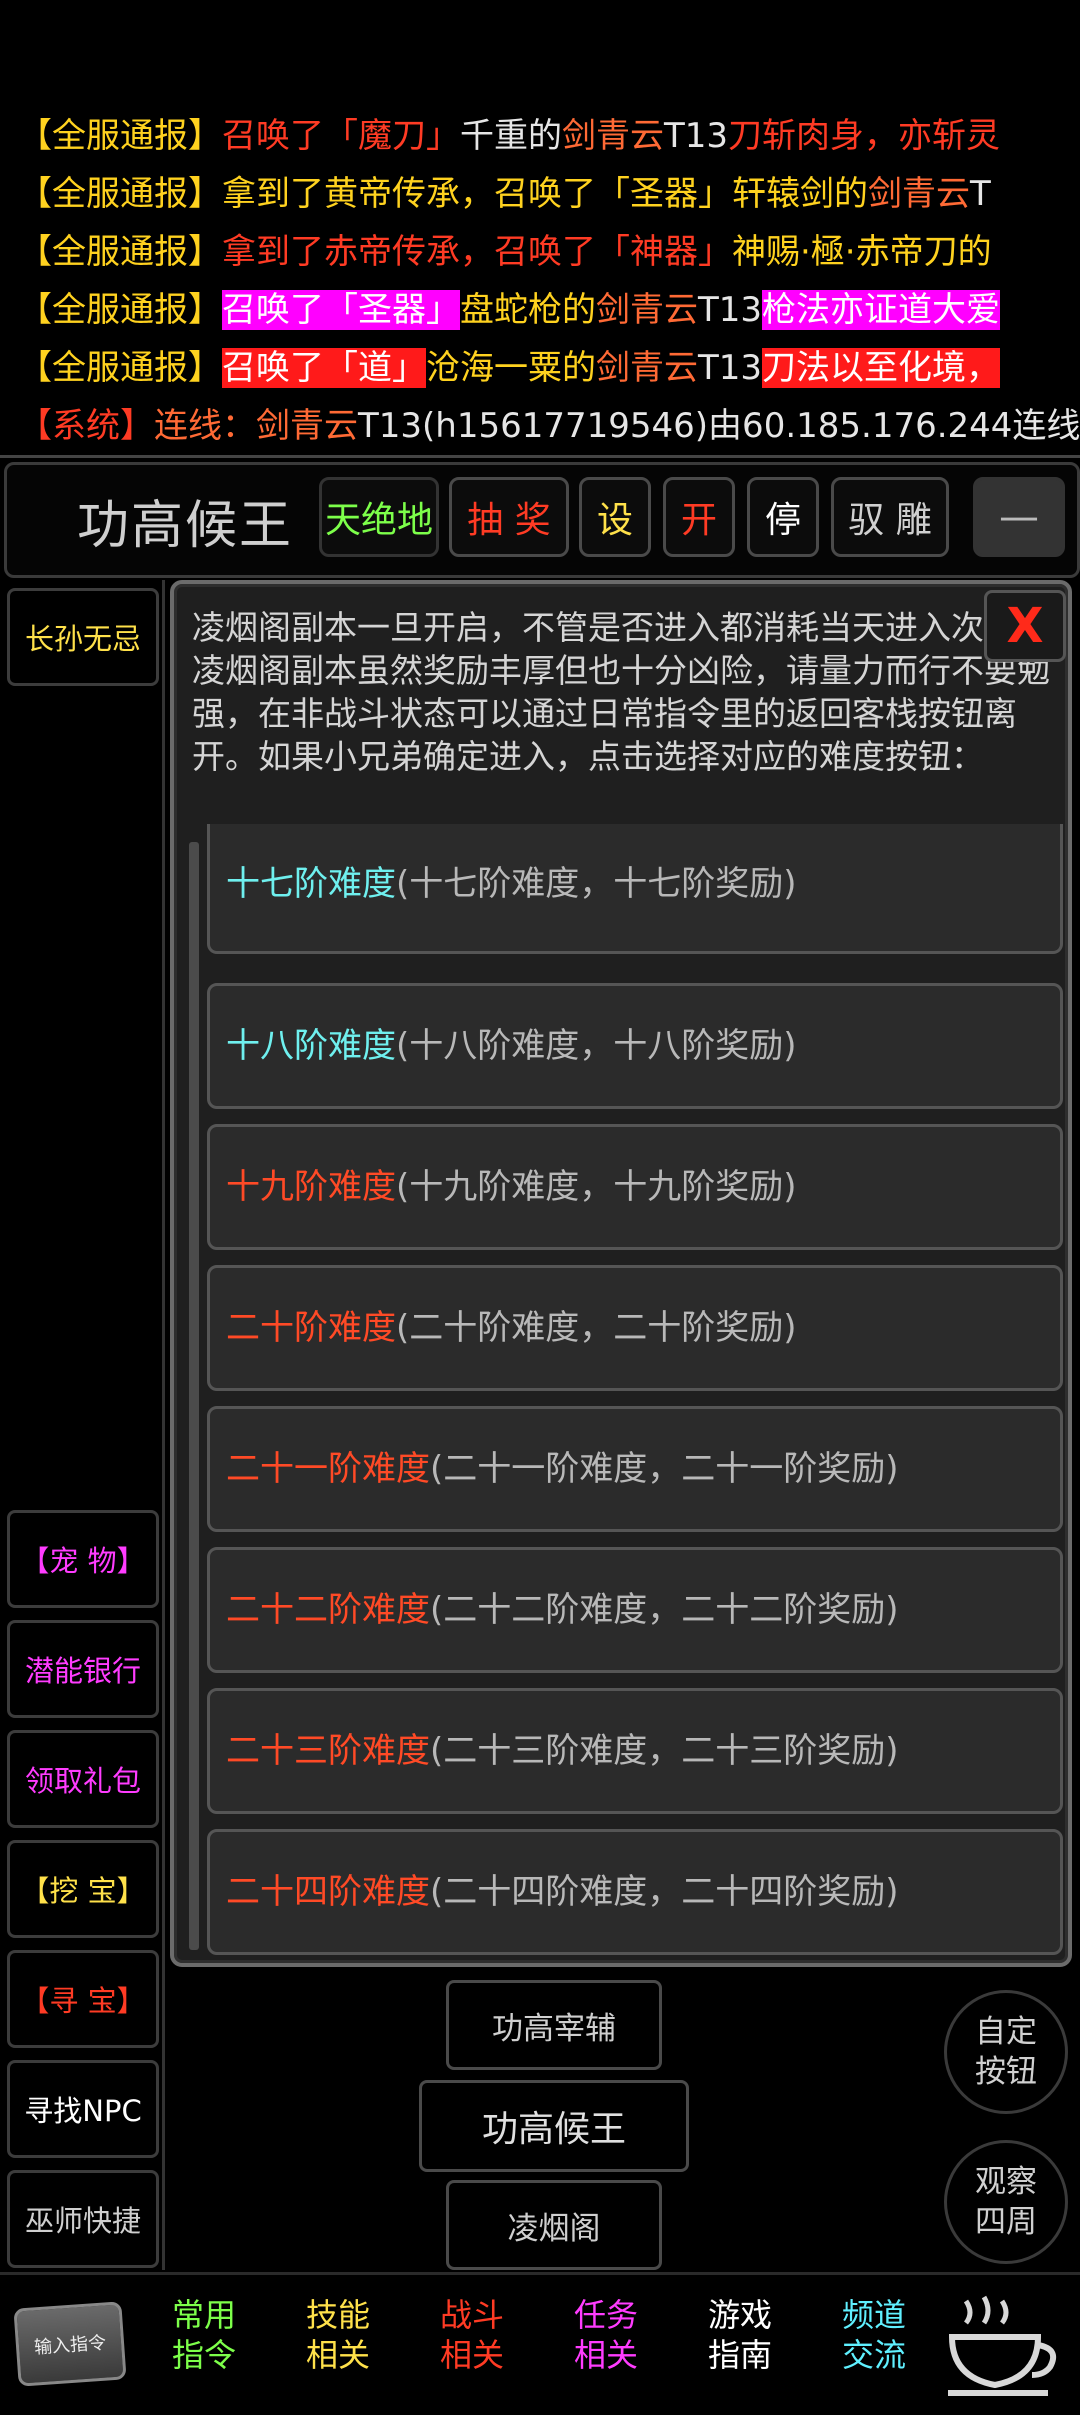  What do you see at coordinates (328, 1751) in the screenshot?
I see `difficulty-name: 二十三阶难度` at bounding box center [328, 1751].